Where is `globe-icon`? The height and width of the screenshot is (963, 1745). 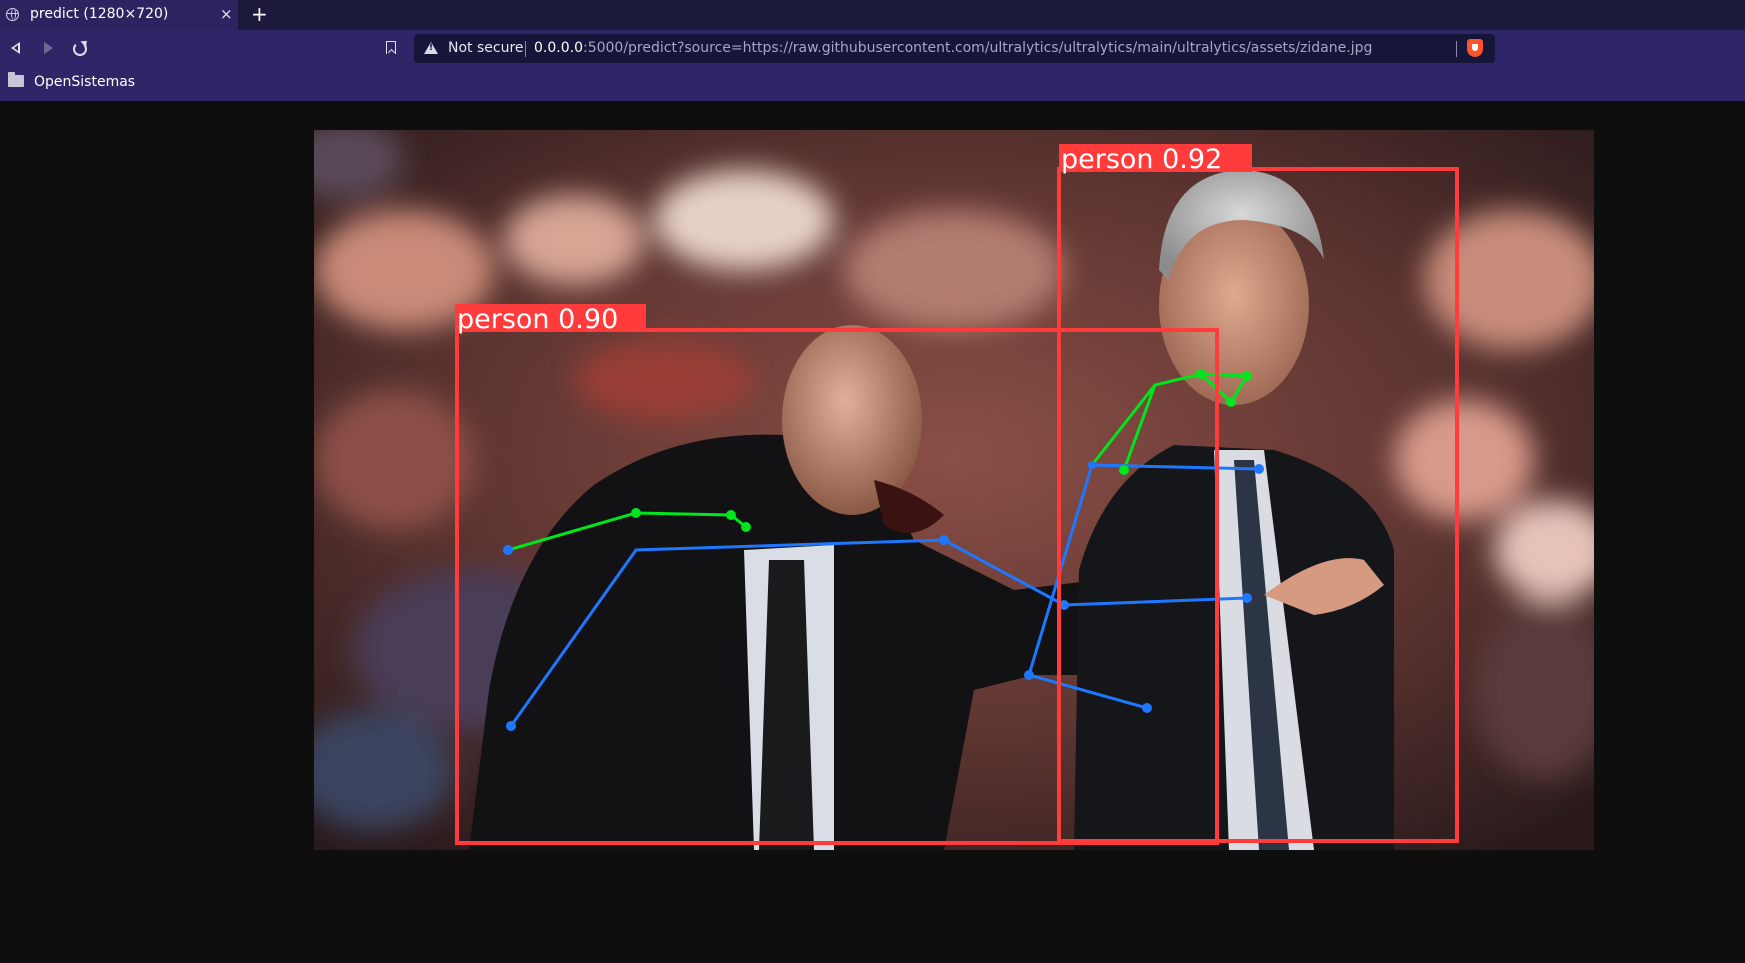
globe-icon is located at coordinates (12, 14).